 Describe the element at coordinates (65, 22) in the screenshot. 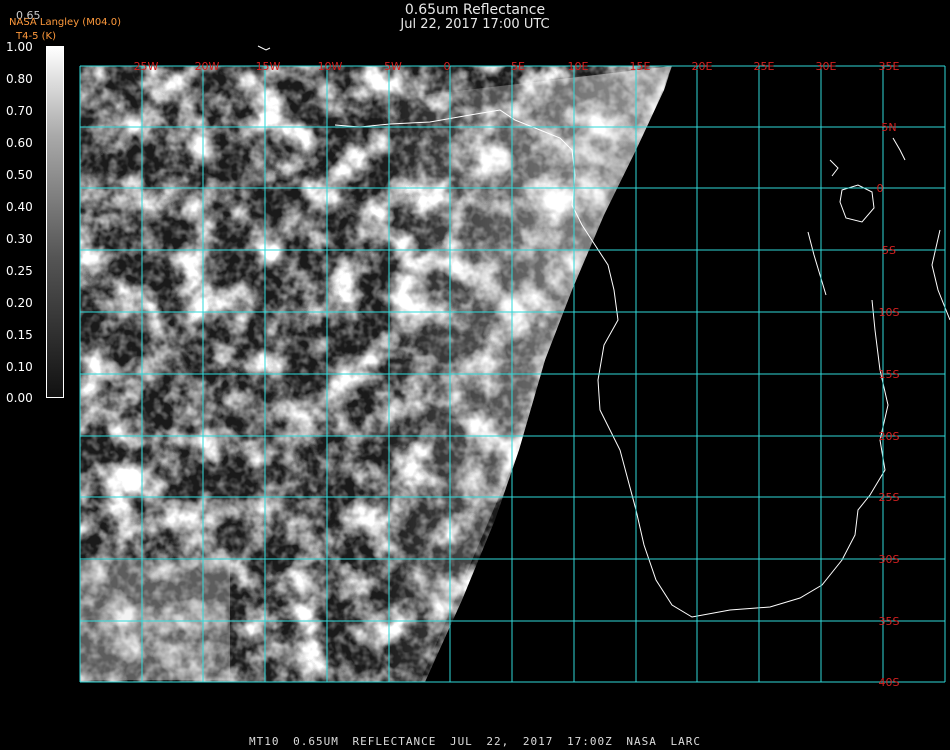

I see `source-label: NASA Langley (M04.0)` at that location.